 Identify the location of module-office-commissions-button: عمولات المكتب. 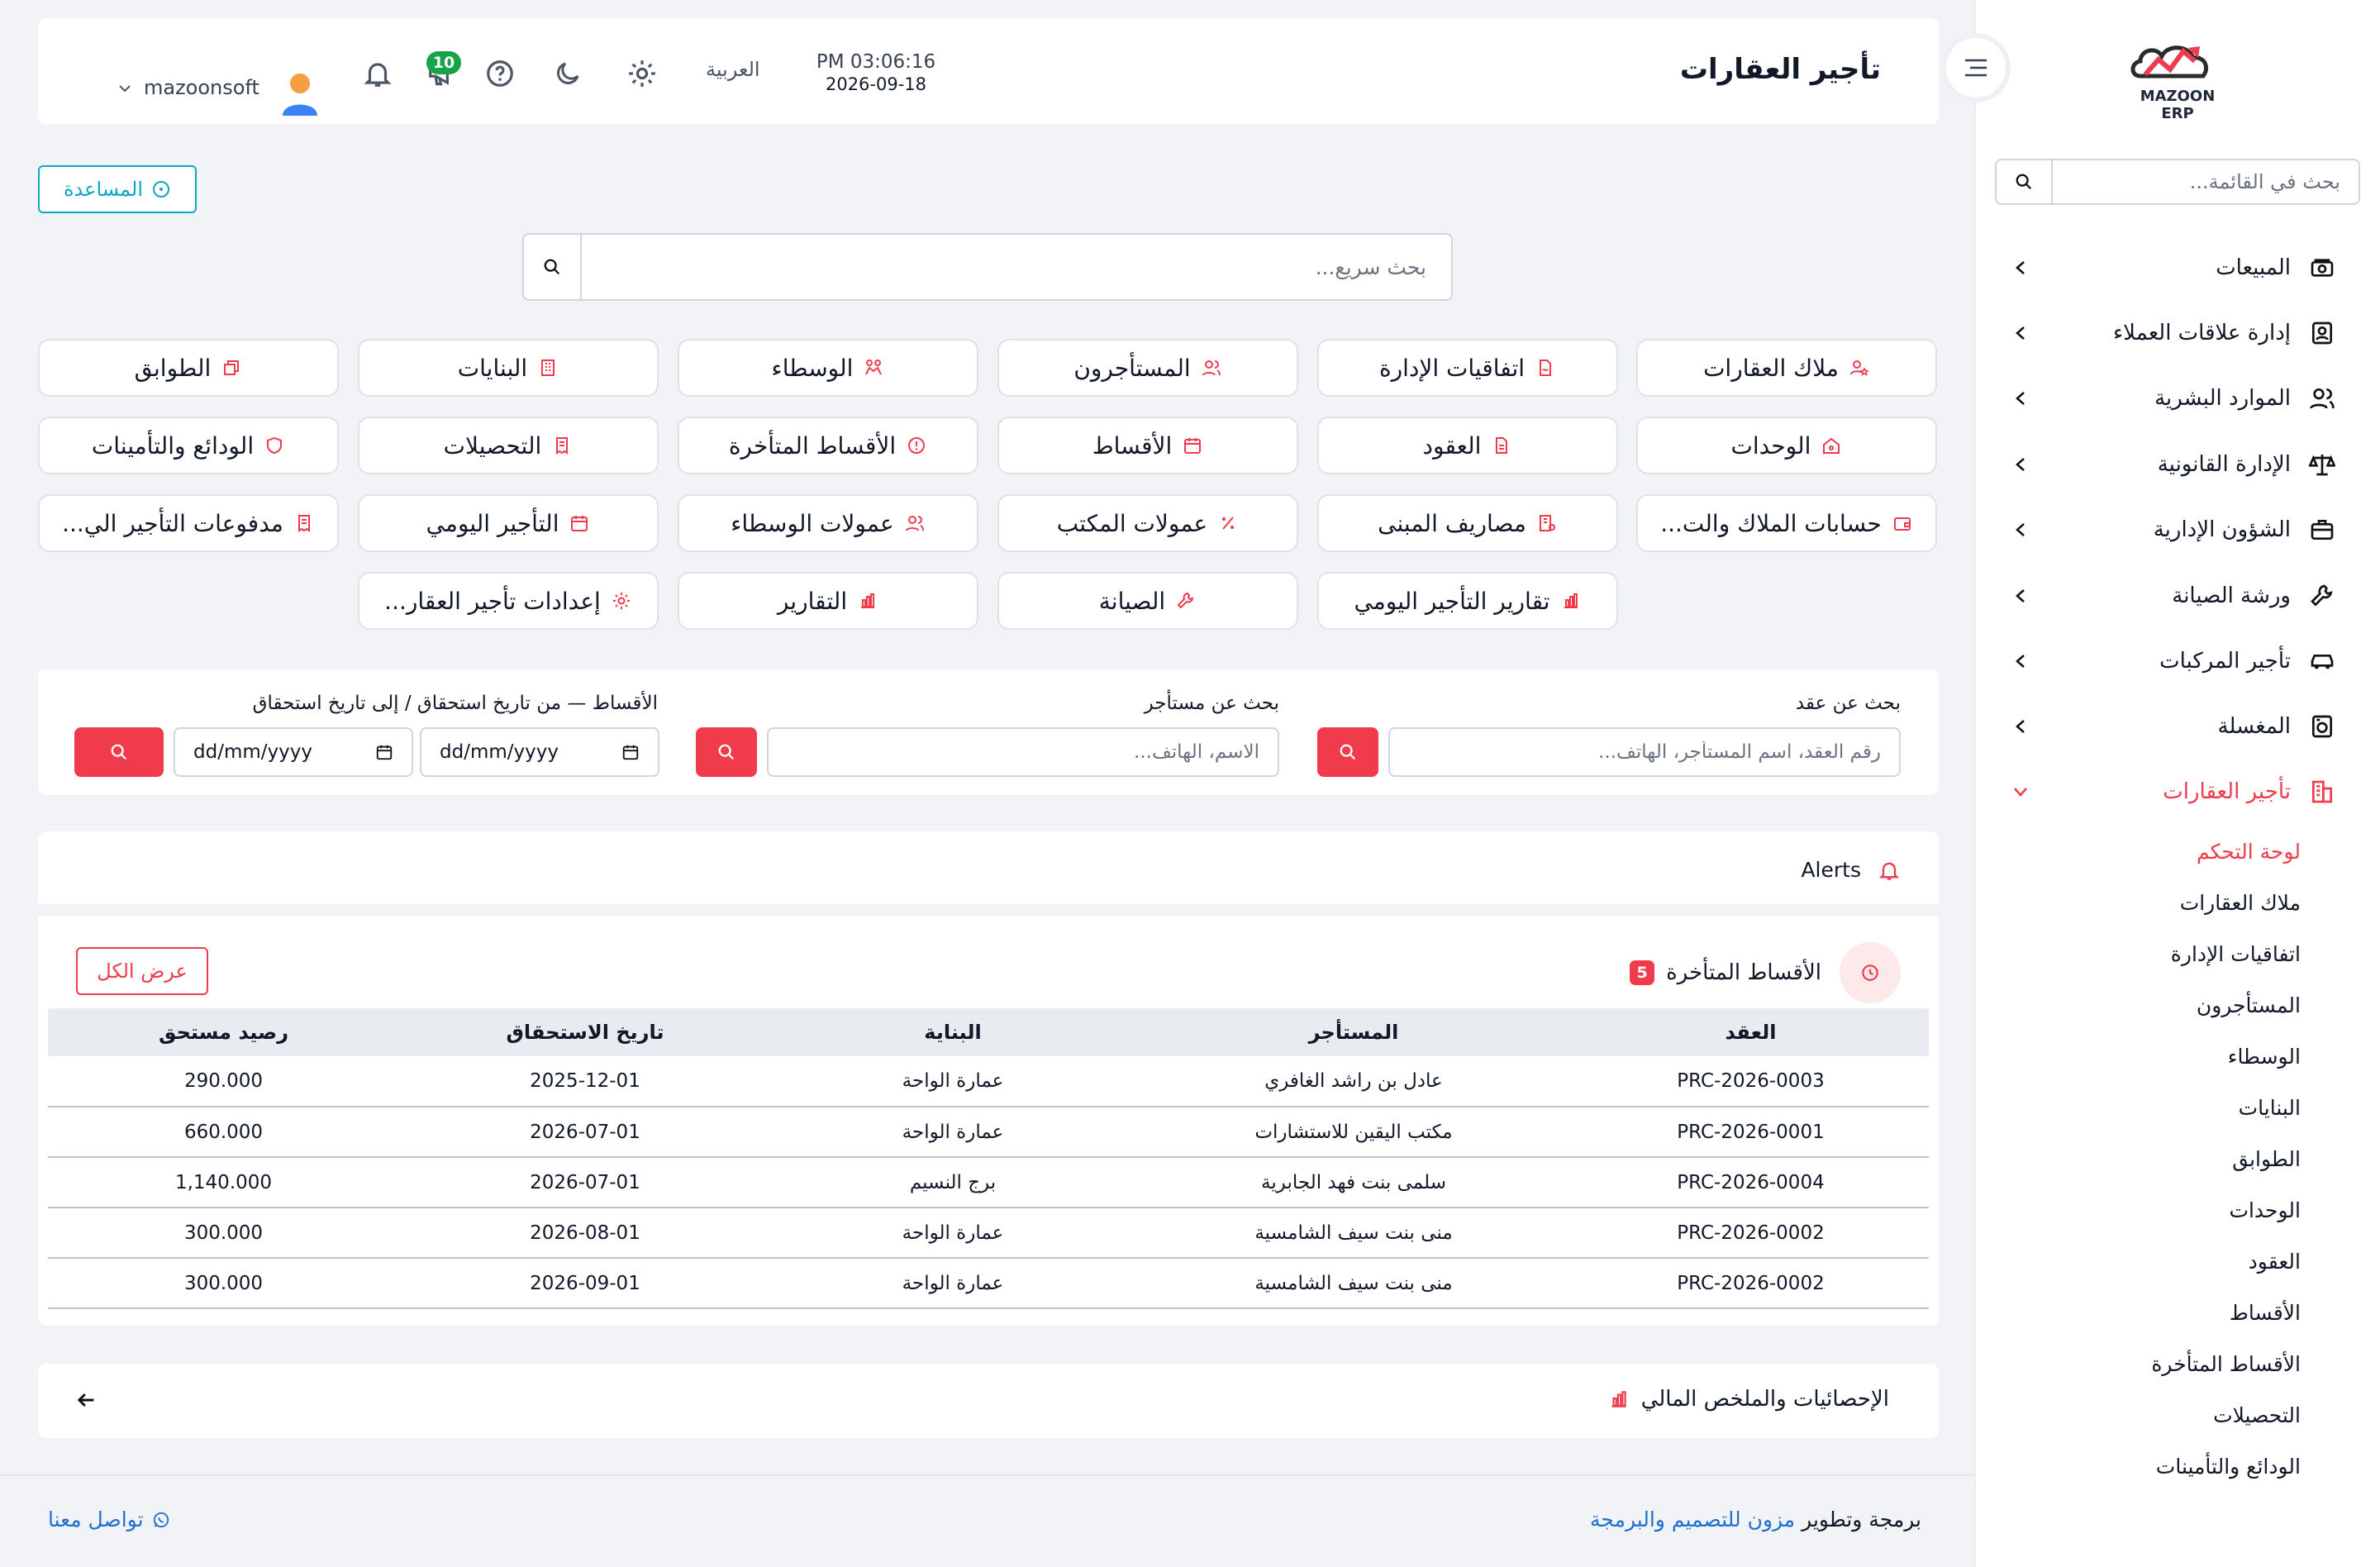
(1147, 523).